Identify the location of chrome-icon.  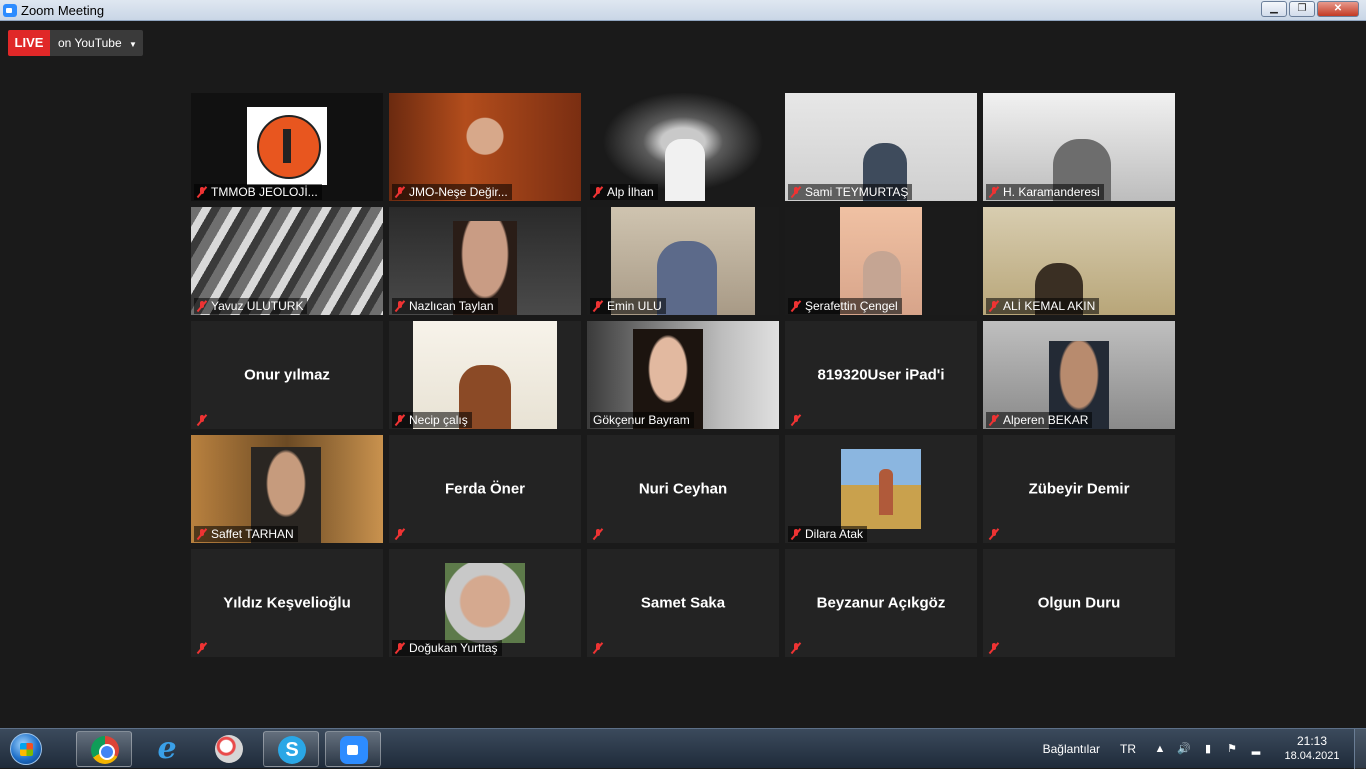
(105, 750).